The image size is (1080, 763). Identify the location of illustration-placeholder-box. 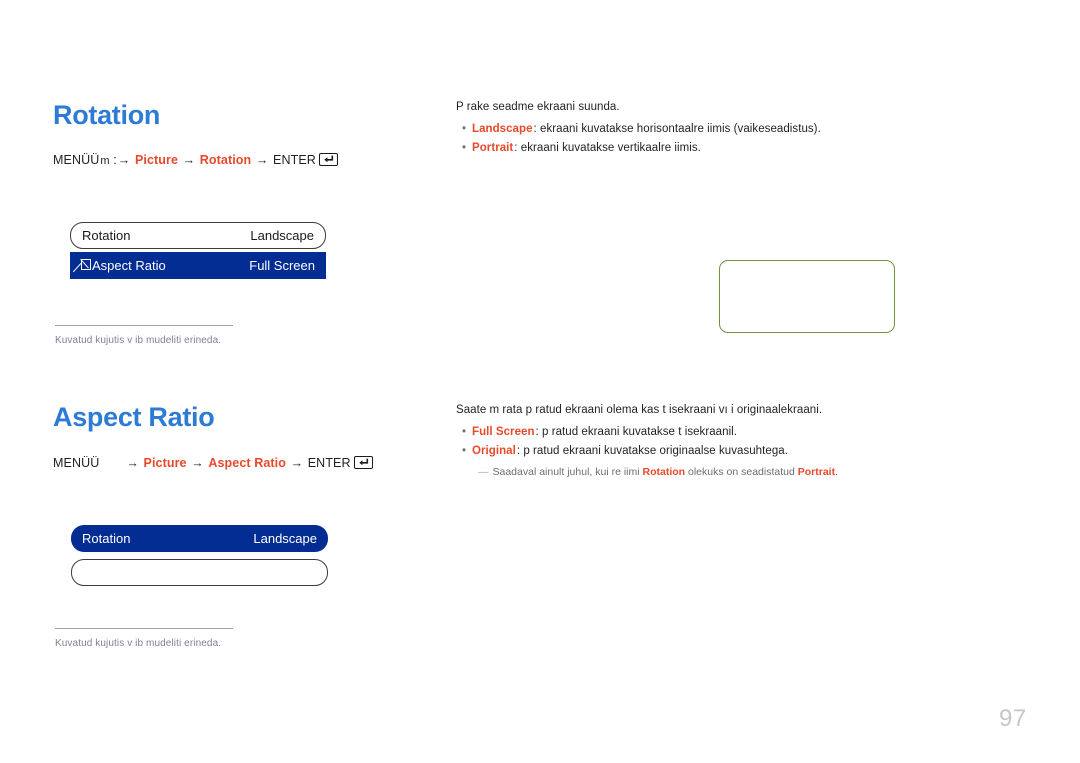
(807, 296).